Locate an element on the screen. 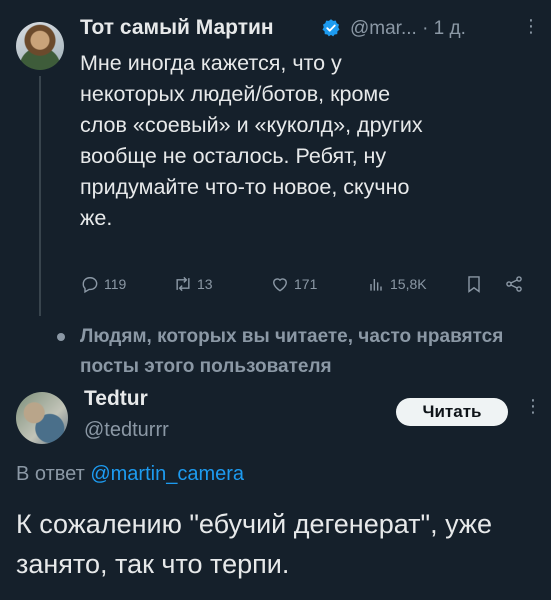 This screenshot has width=551, height=600. thread-line is located at coordinates (40, 196).